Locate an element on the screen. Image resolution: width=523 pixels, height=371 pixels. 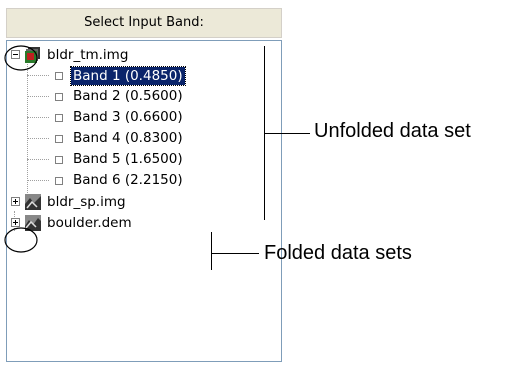
folded-callout: Folded data sets is located at coordinates (338, 253).